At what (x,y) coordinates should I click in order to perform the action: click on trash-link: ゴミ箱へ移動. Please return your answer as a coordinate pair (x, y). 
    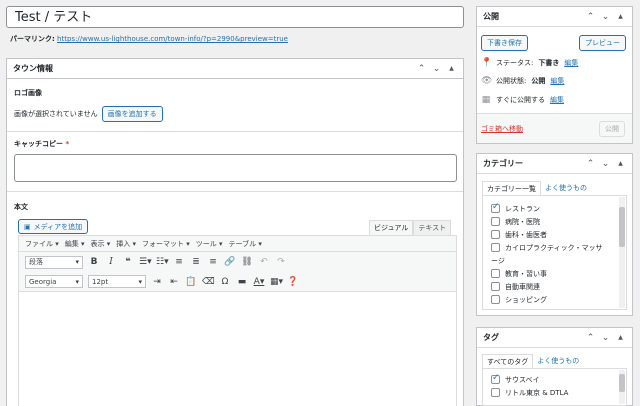
    Looking at the image, I should click on (502, 129).